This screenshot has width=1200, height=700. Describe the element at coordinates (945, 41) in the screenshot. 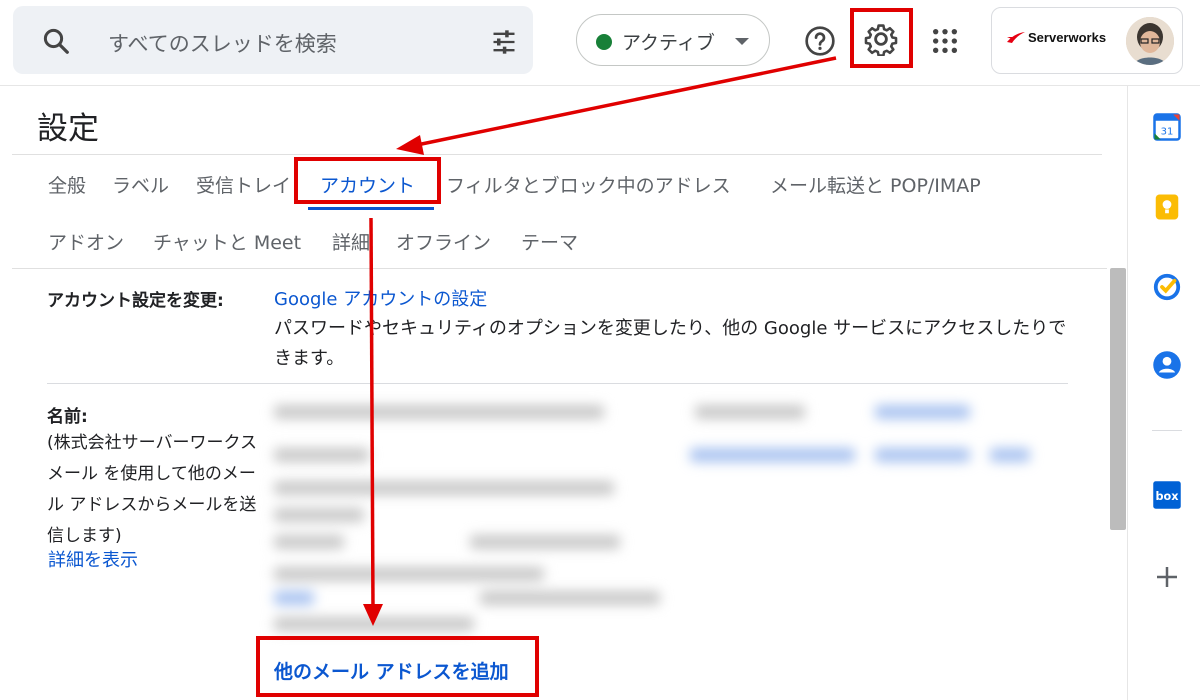

I see `apps-grid-icon` at that location.